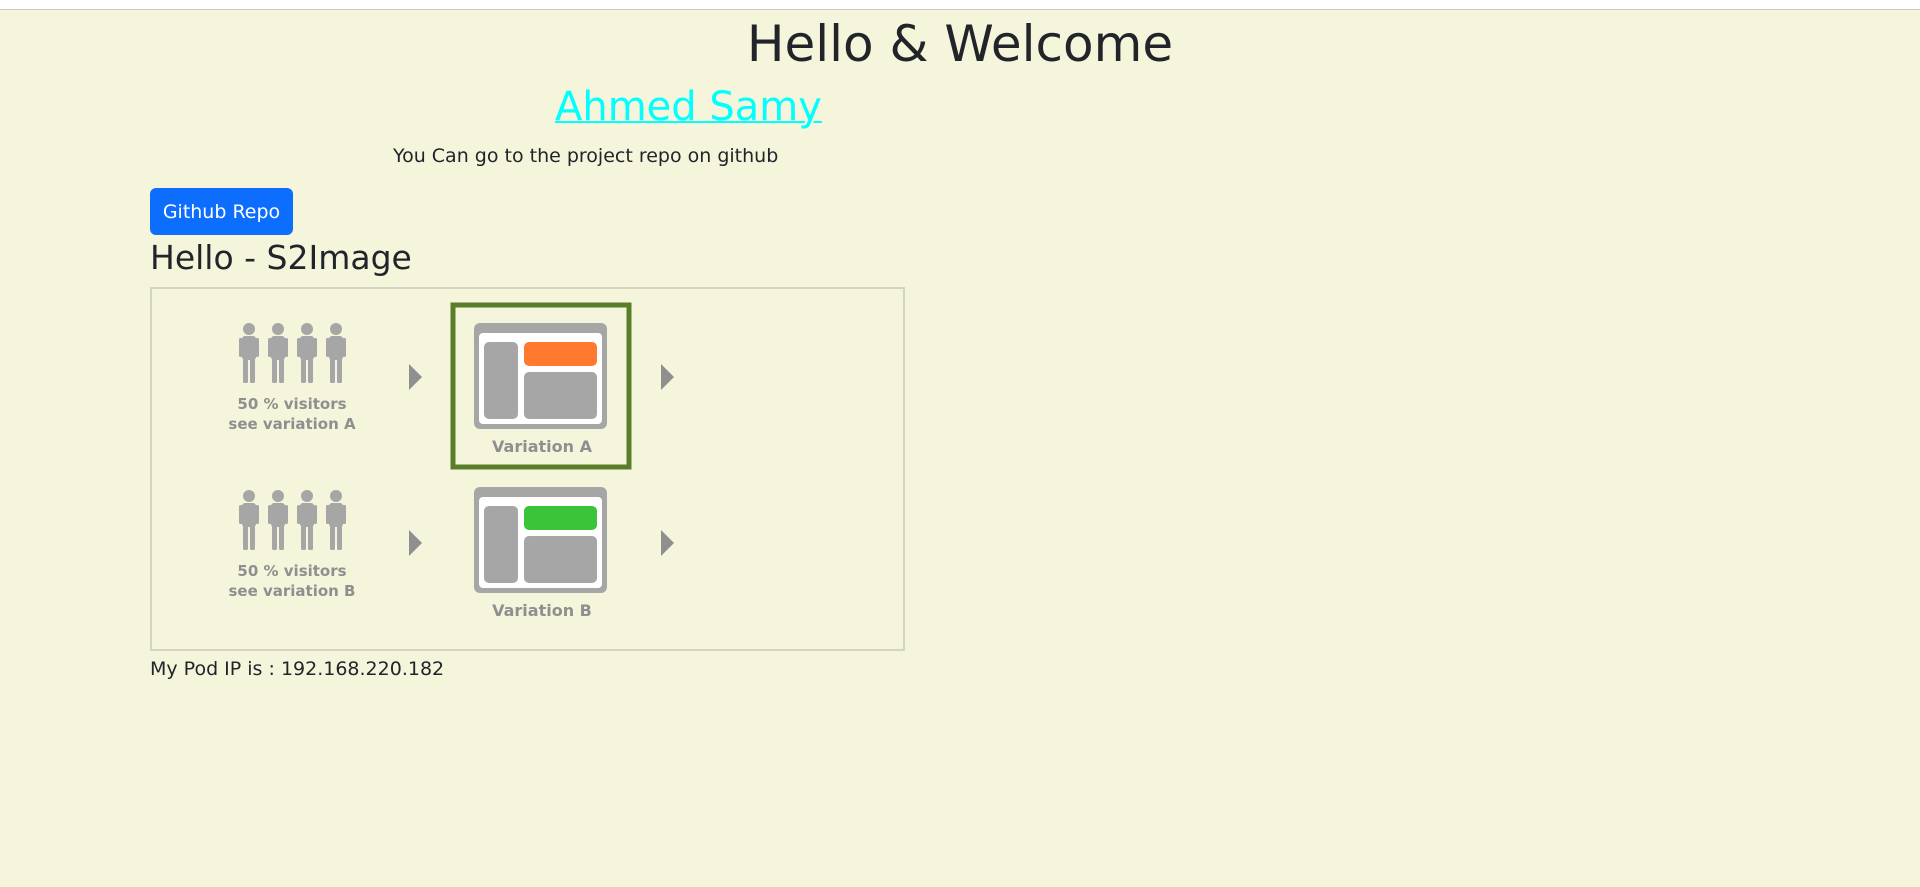 This screenshot has height=887, width=1920. I want to click on variation-b-page-icon, so click(540, 540).